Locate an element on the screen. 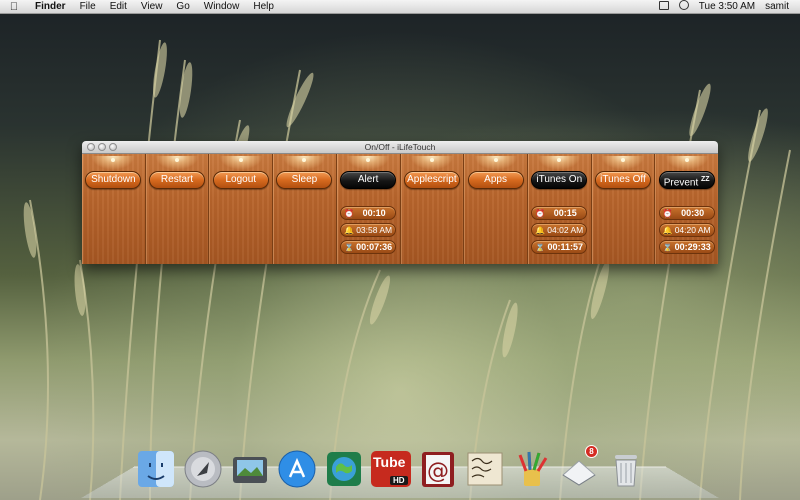  hd-label: HD is located at coordinates (399, 480).